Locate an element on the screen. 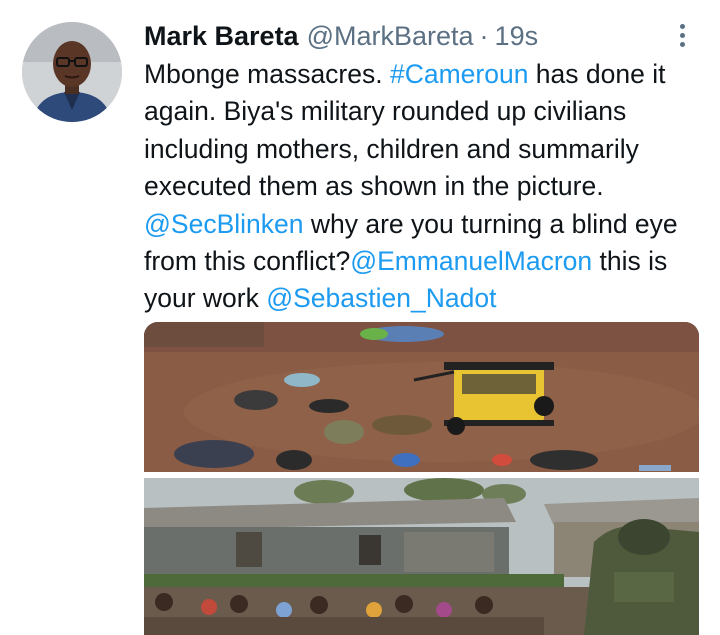 The width and height of the screenshot is (720, 635). avatar is located at coordinates (72, 72).